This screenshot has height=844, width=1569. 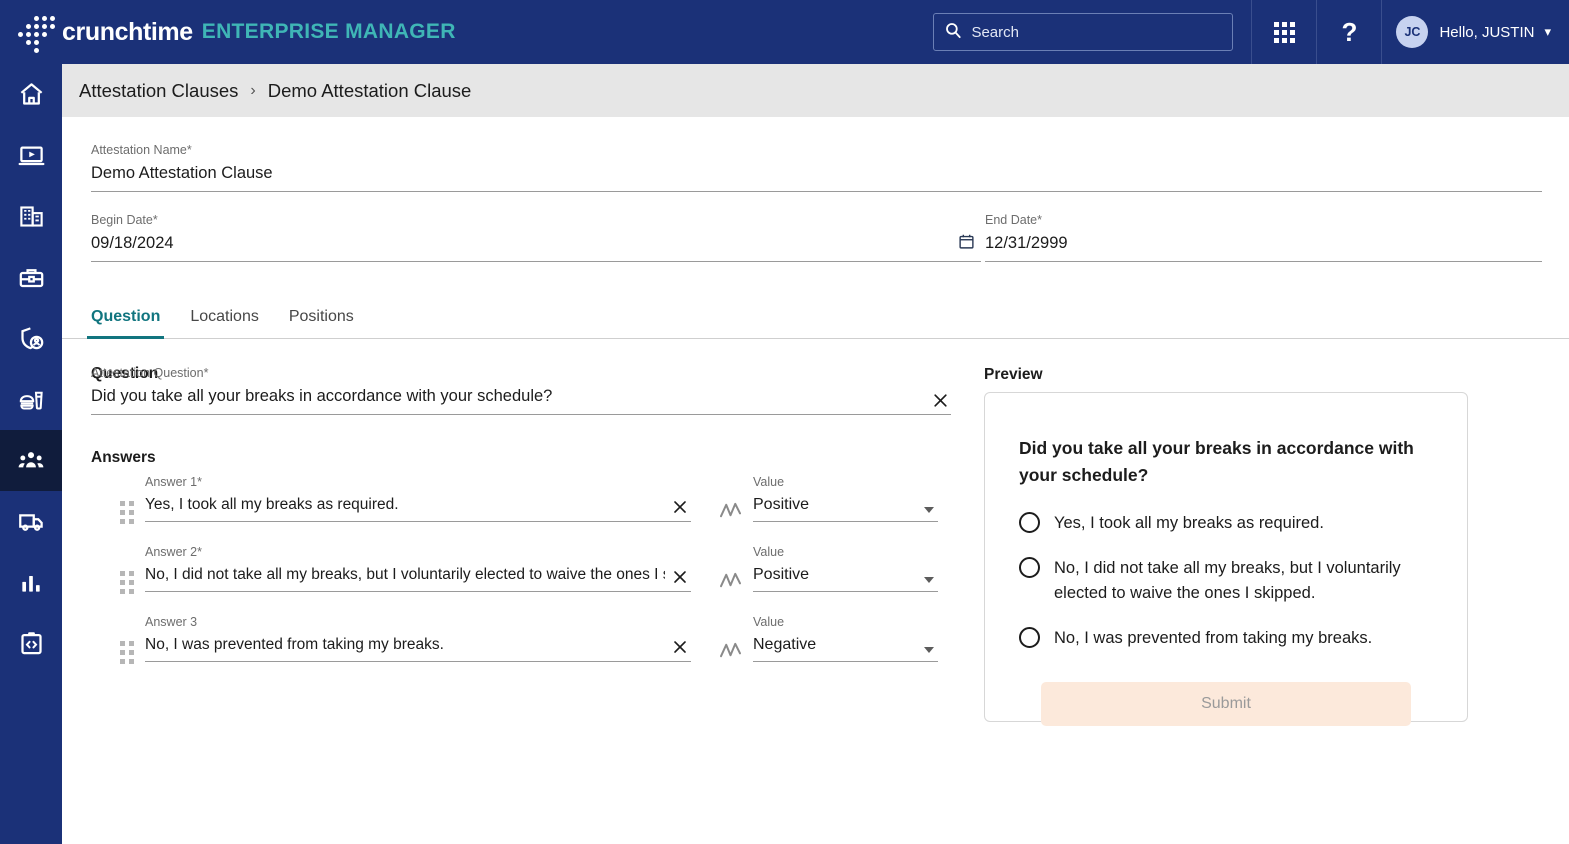 I want to click on end-date-label: End Date*, so click(x=1013, y=220).